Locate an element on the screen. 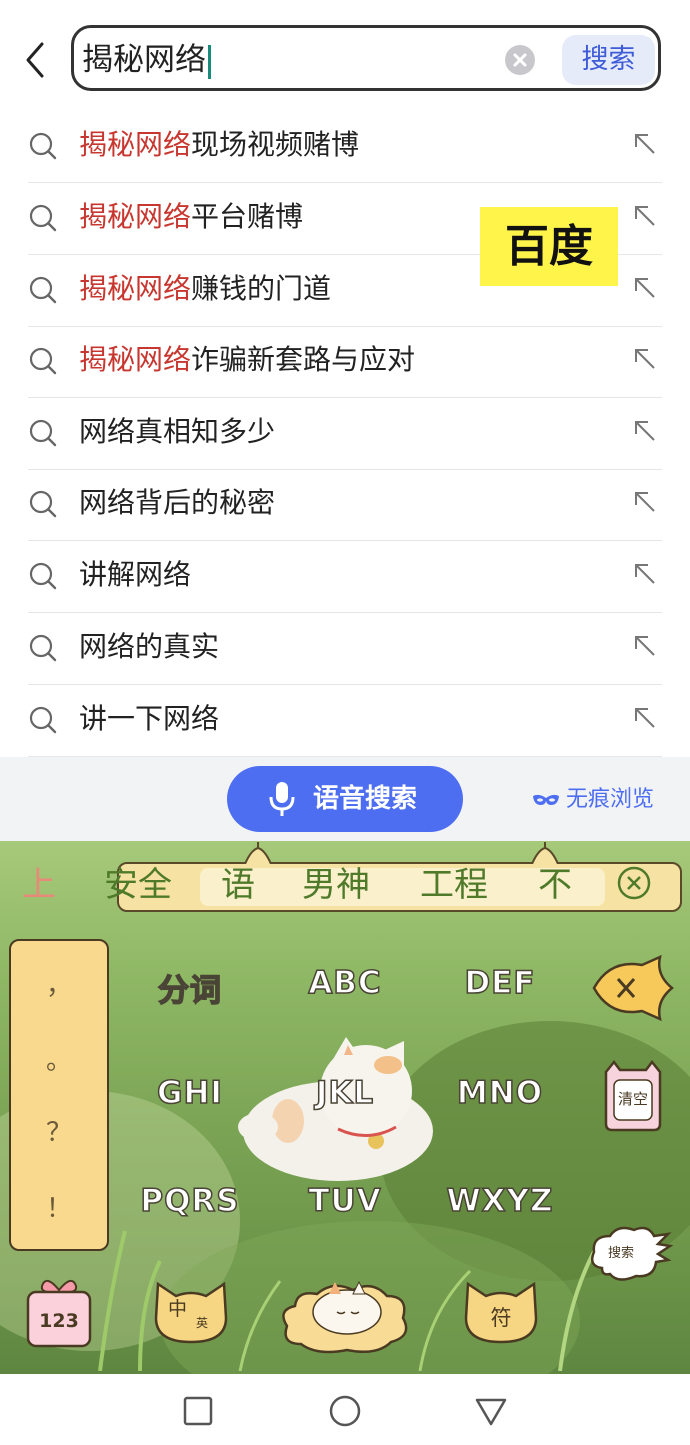  key-def: DEF is located at coordinates (500, 983).